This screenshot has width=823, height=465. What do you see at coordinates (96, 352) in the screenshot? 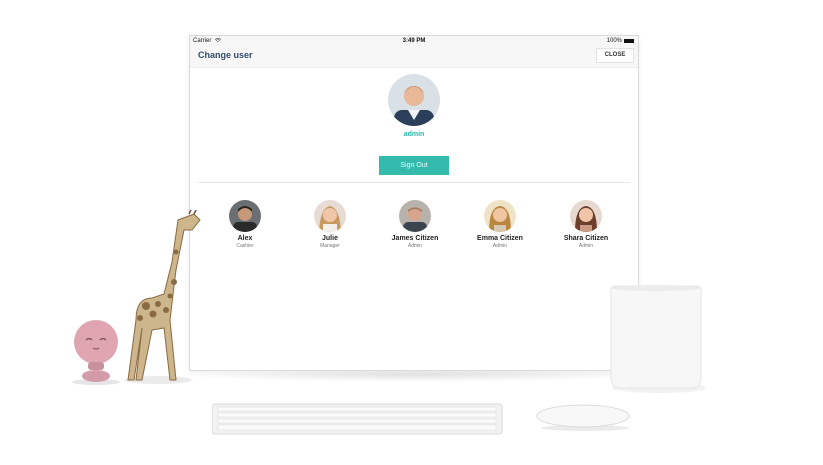
I see `toy-figurine` at bounding box center [96, 352].